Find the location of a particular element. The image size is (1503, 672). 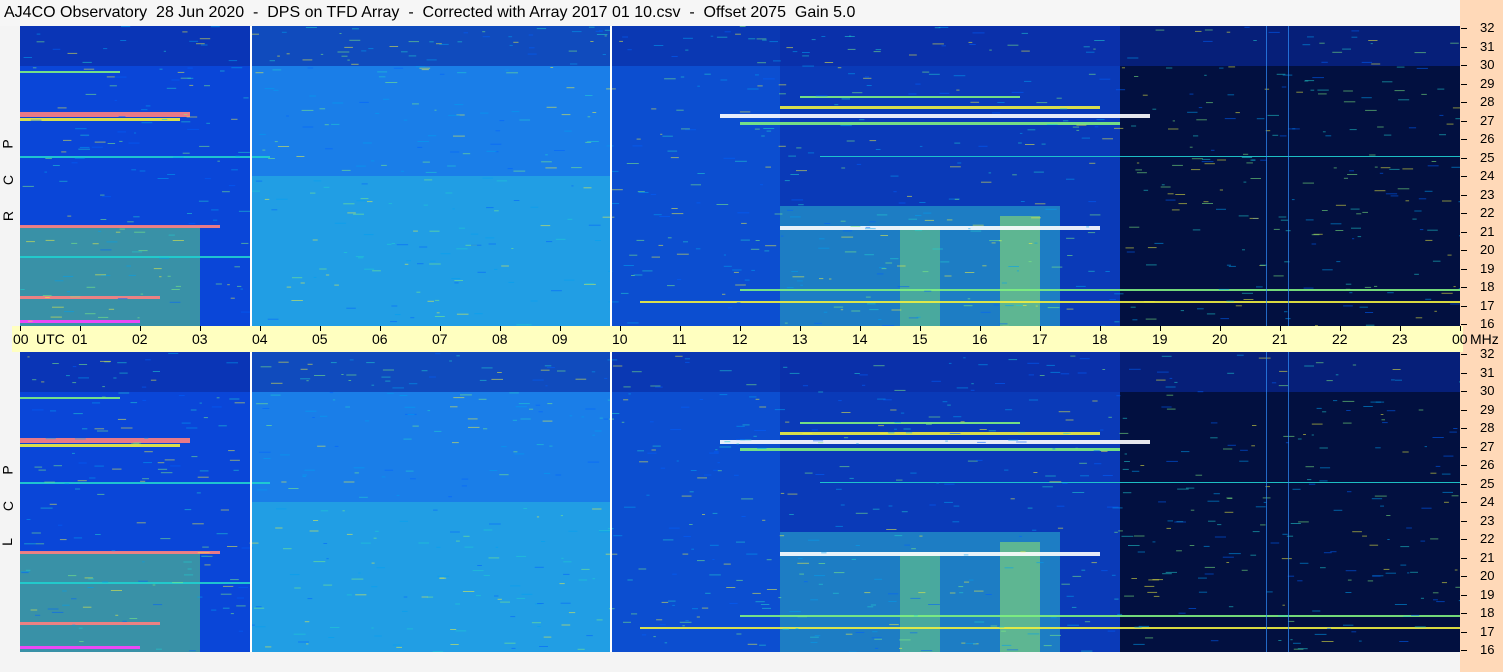

time-tick-label: 17 is located at coordinates (1040, 339).